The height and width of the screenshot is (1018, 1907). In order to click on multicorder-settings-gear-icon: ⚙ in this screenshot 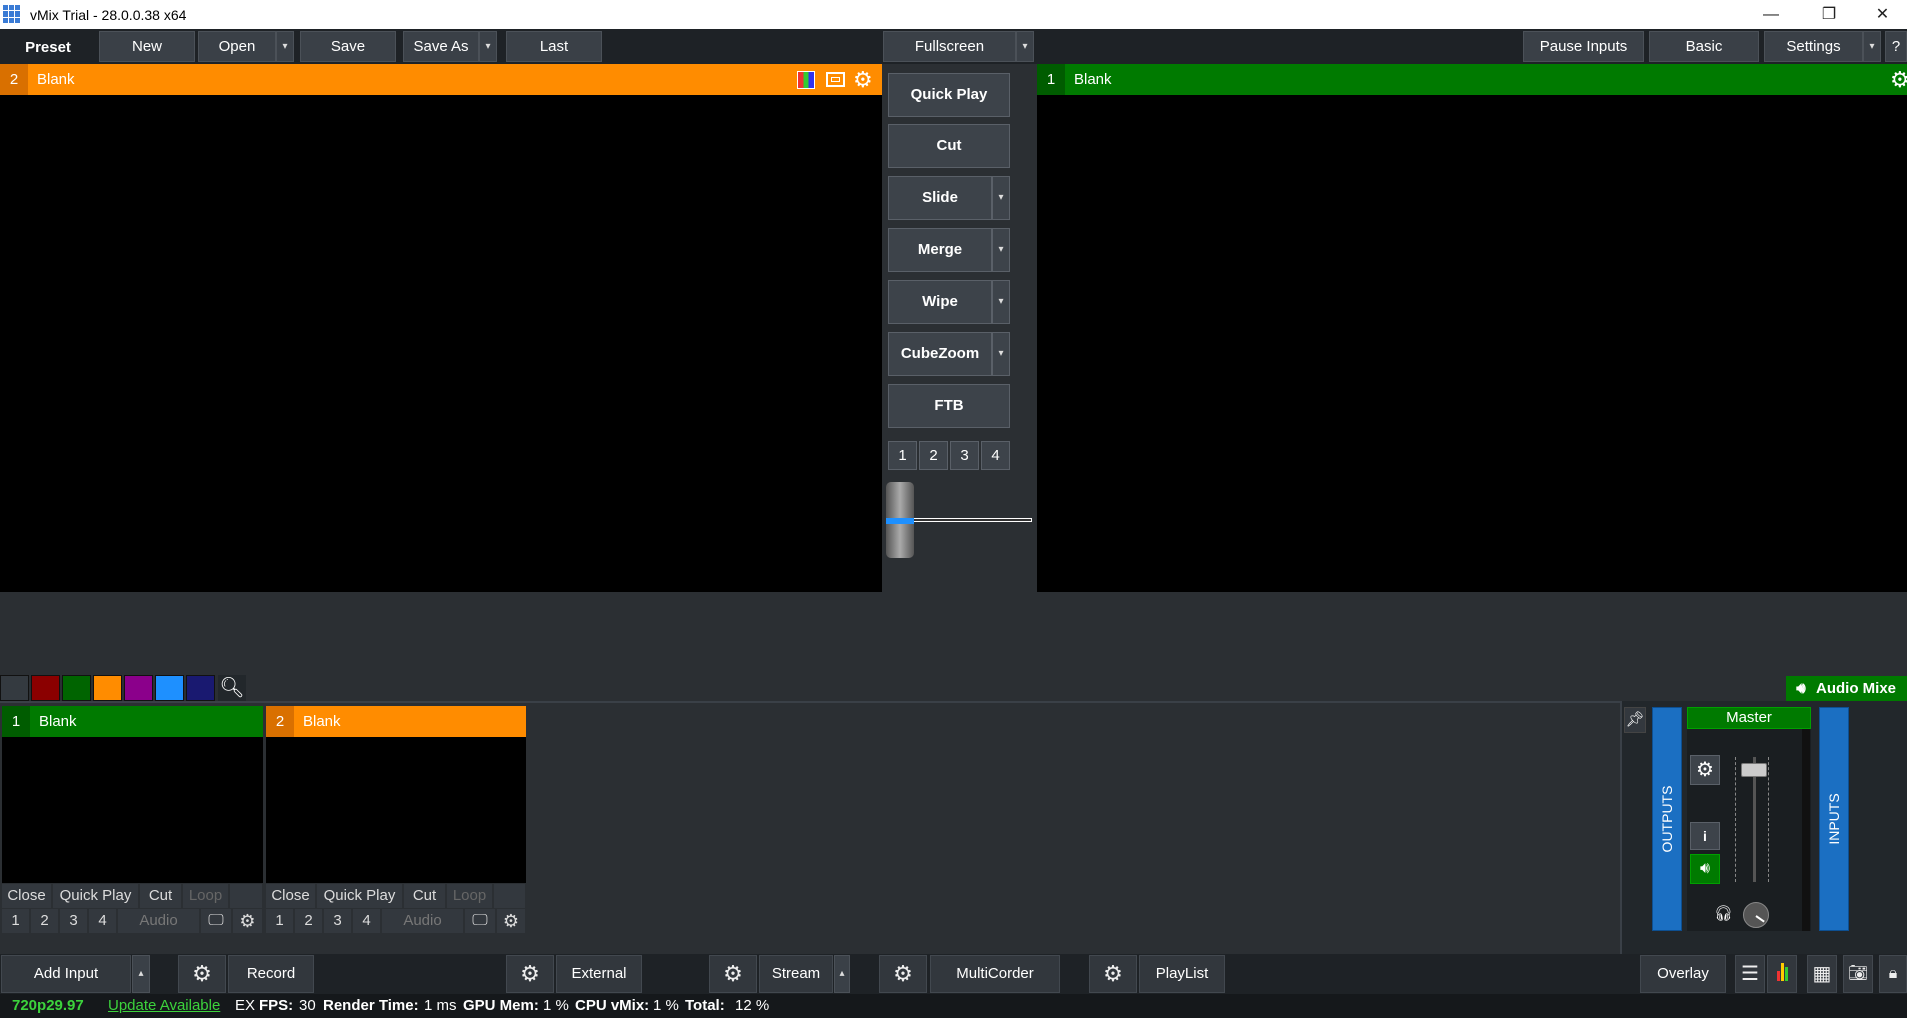, I will do `click(903, 974)`.